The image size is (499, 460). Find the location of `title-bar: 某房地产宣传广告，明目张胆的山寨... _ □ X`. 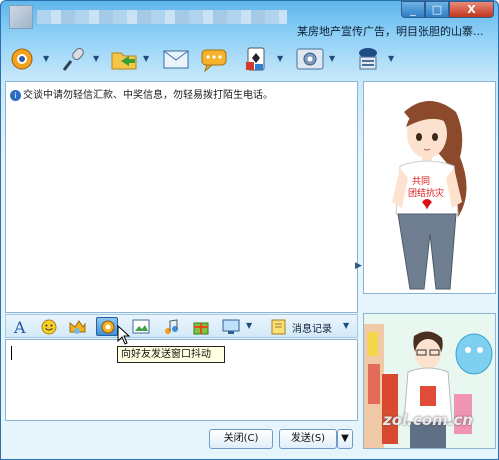

title-bar: 某房地产宣传广告，明目张胆的山寨... _ □ X is located at coordinates (249, 19).